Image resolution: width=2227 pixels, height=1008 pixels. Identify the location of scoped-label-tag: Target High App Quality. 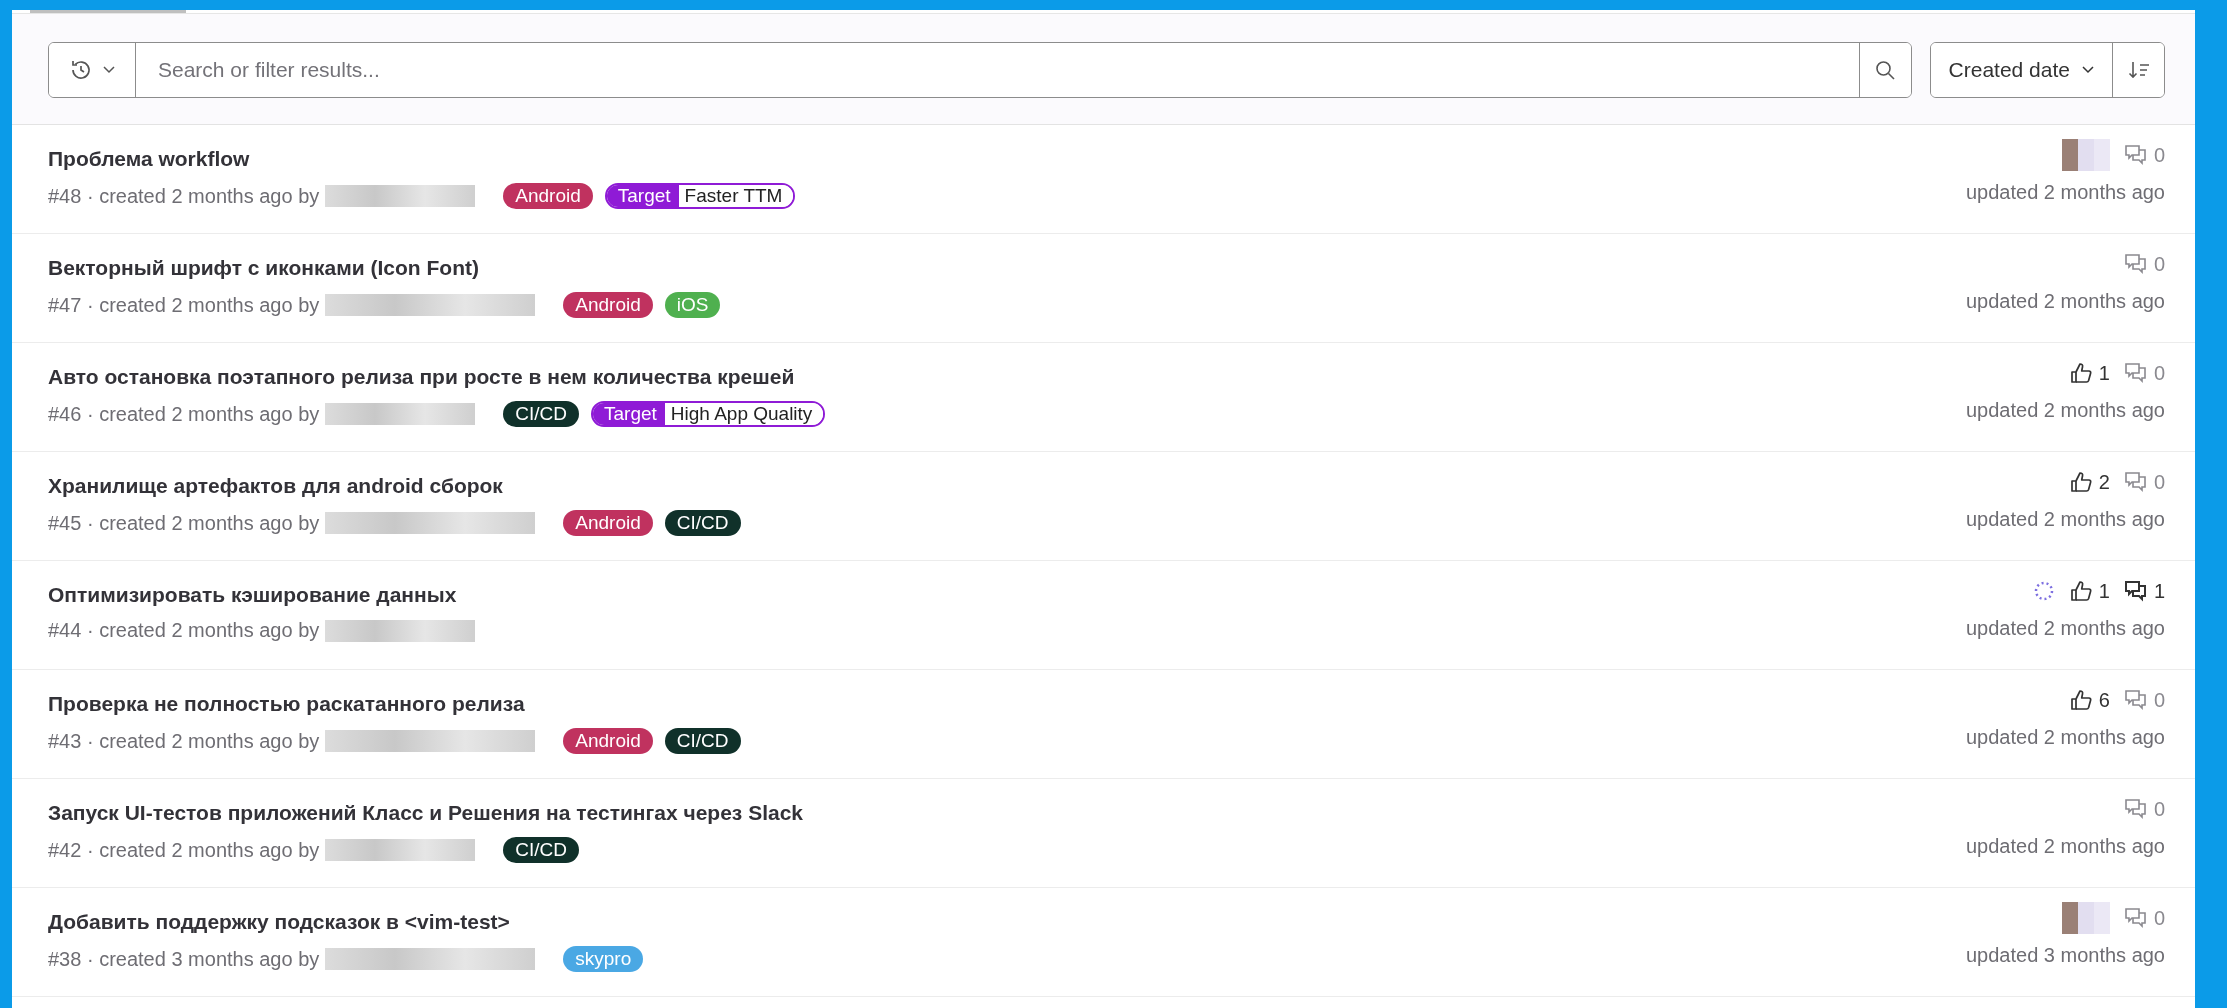
(708, 414).